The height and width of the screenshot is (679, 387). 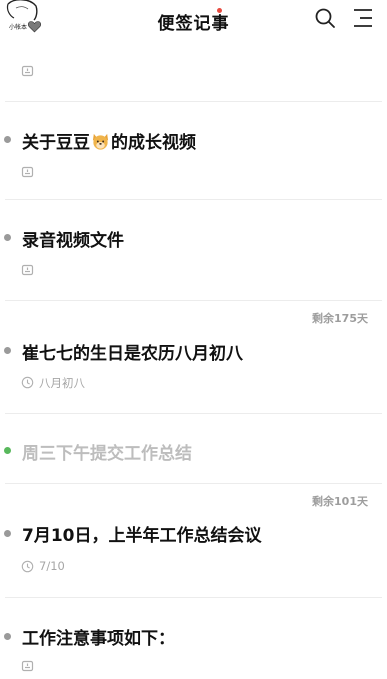 I want to click on notification-dot, so click(x=219, y=10).